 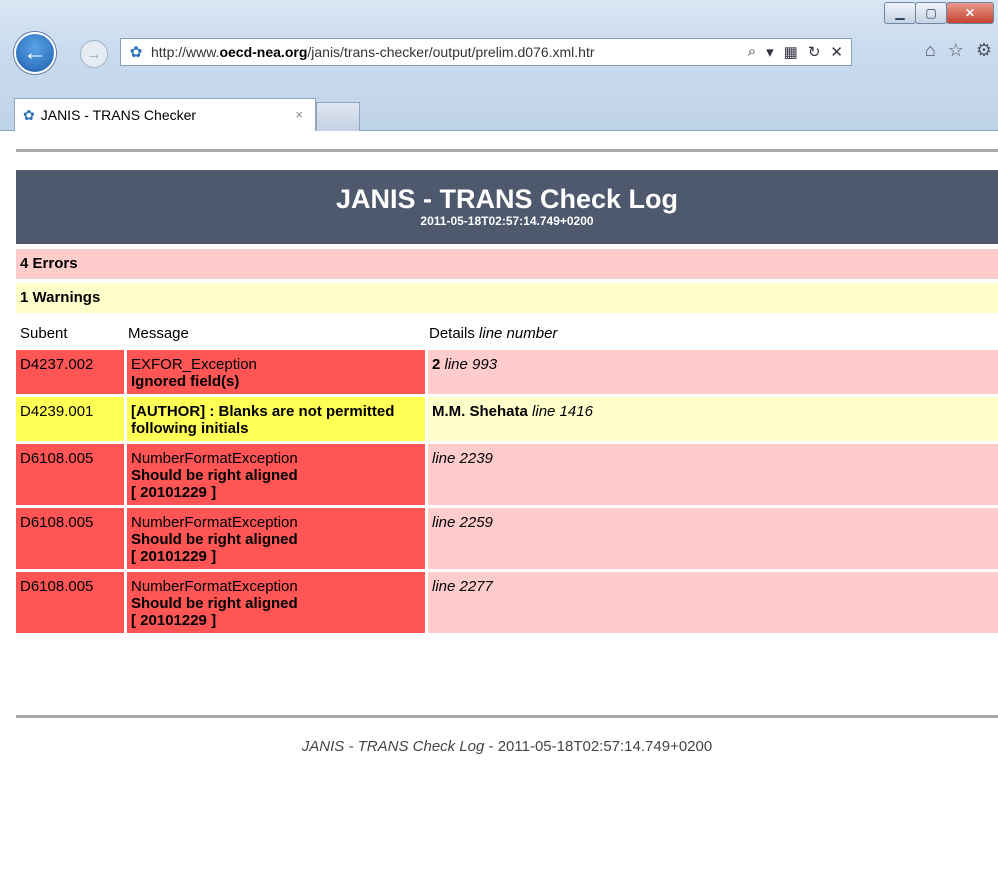 I want to click on forward-button: →, so click(x=94, y=54).